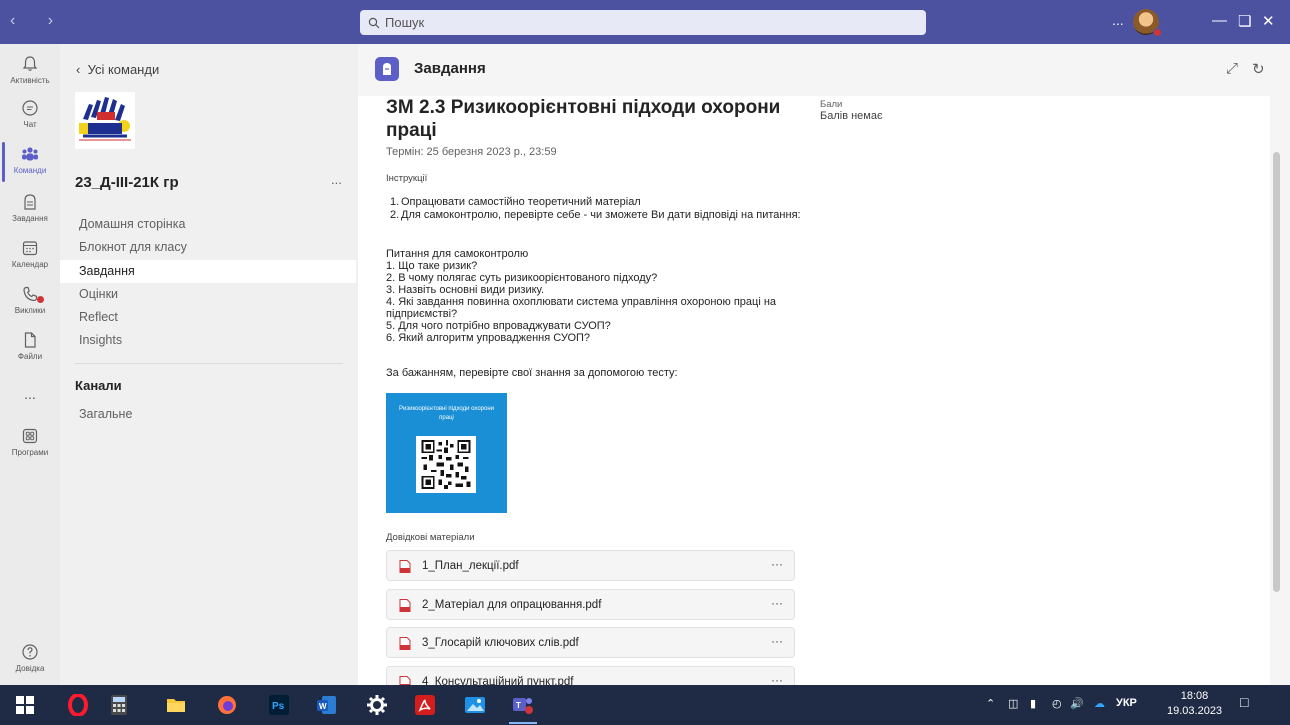 The width and height of the screenshot is (1290, 725). Describe the element at coordinates (30, 310) in the screenshot. I see `rail-label: Виклики` at that location.